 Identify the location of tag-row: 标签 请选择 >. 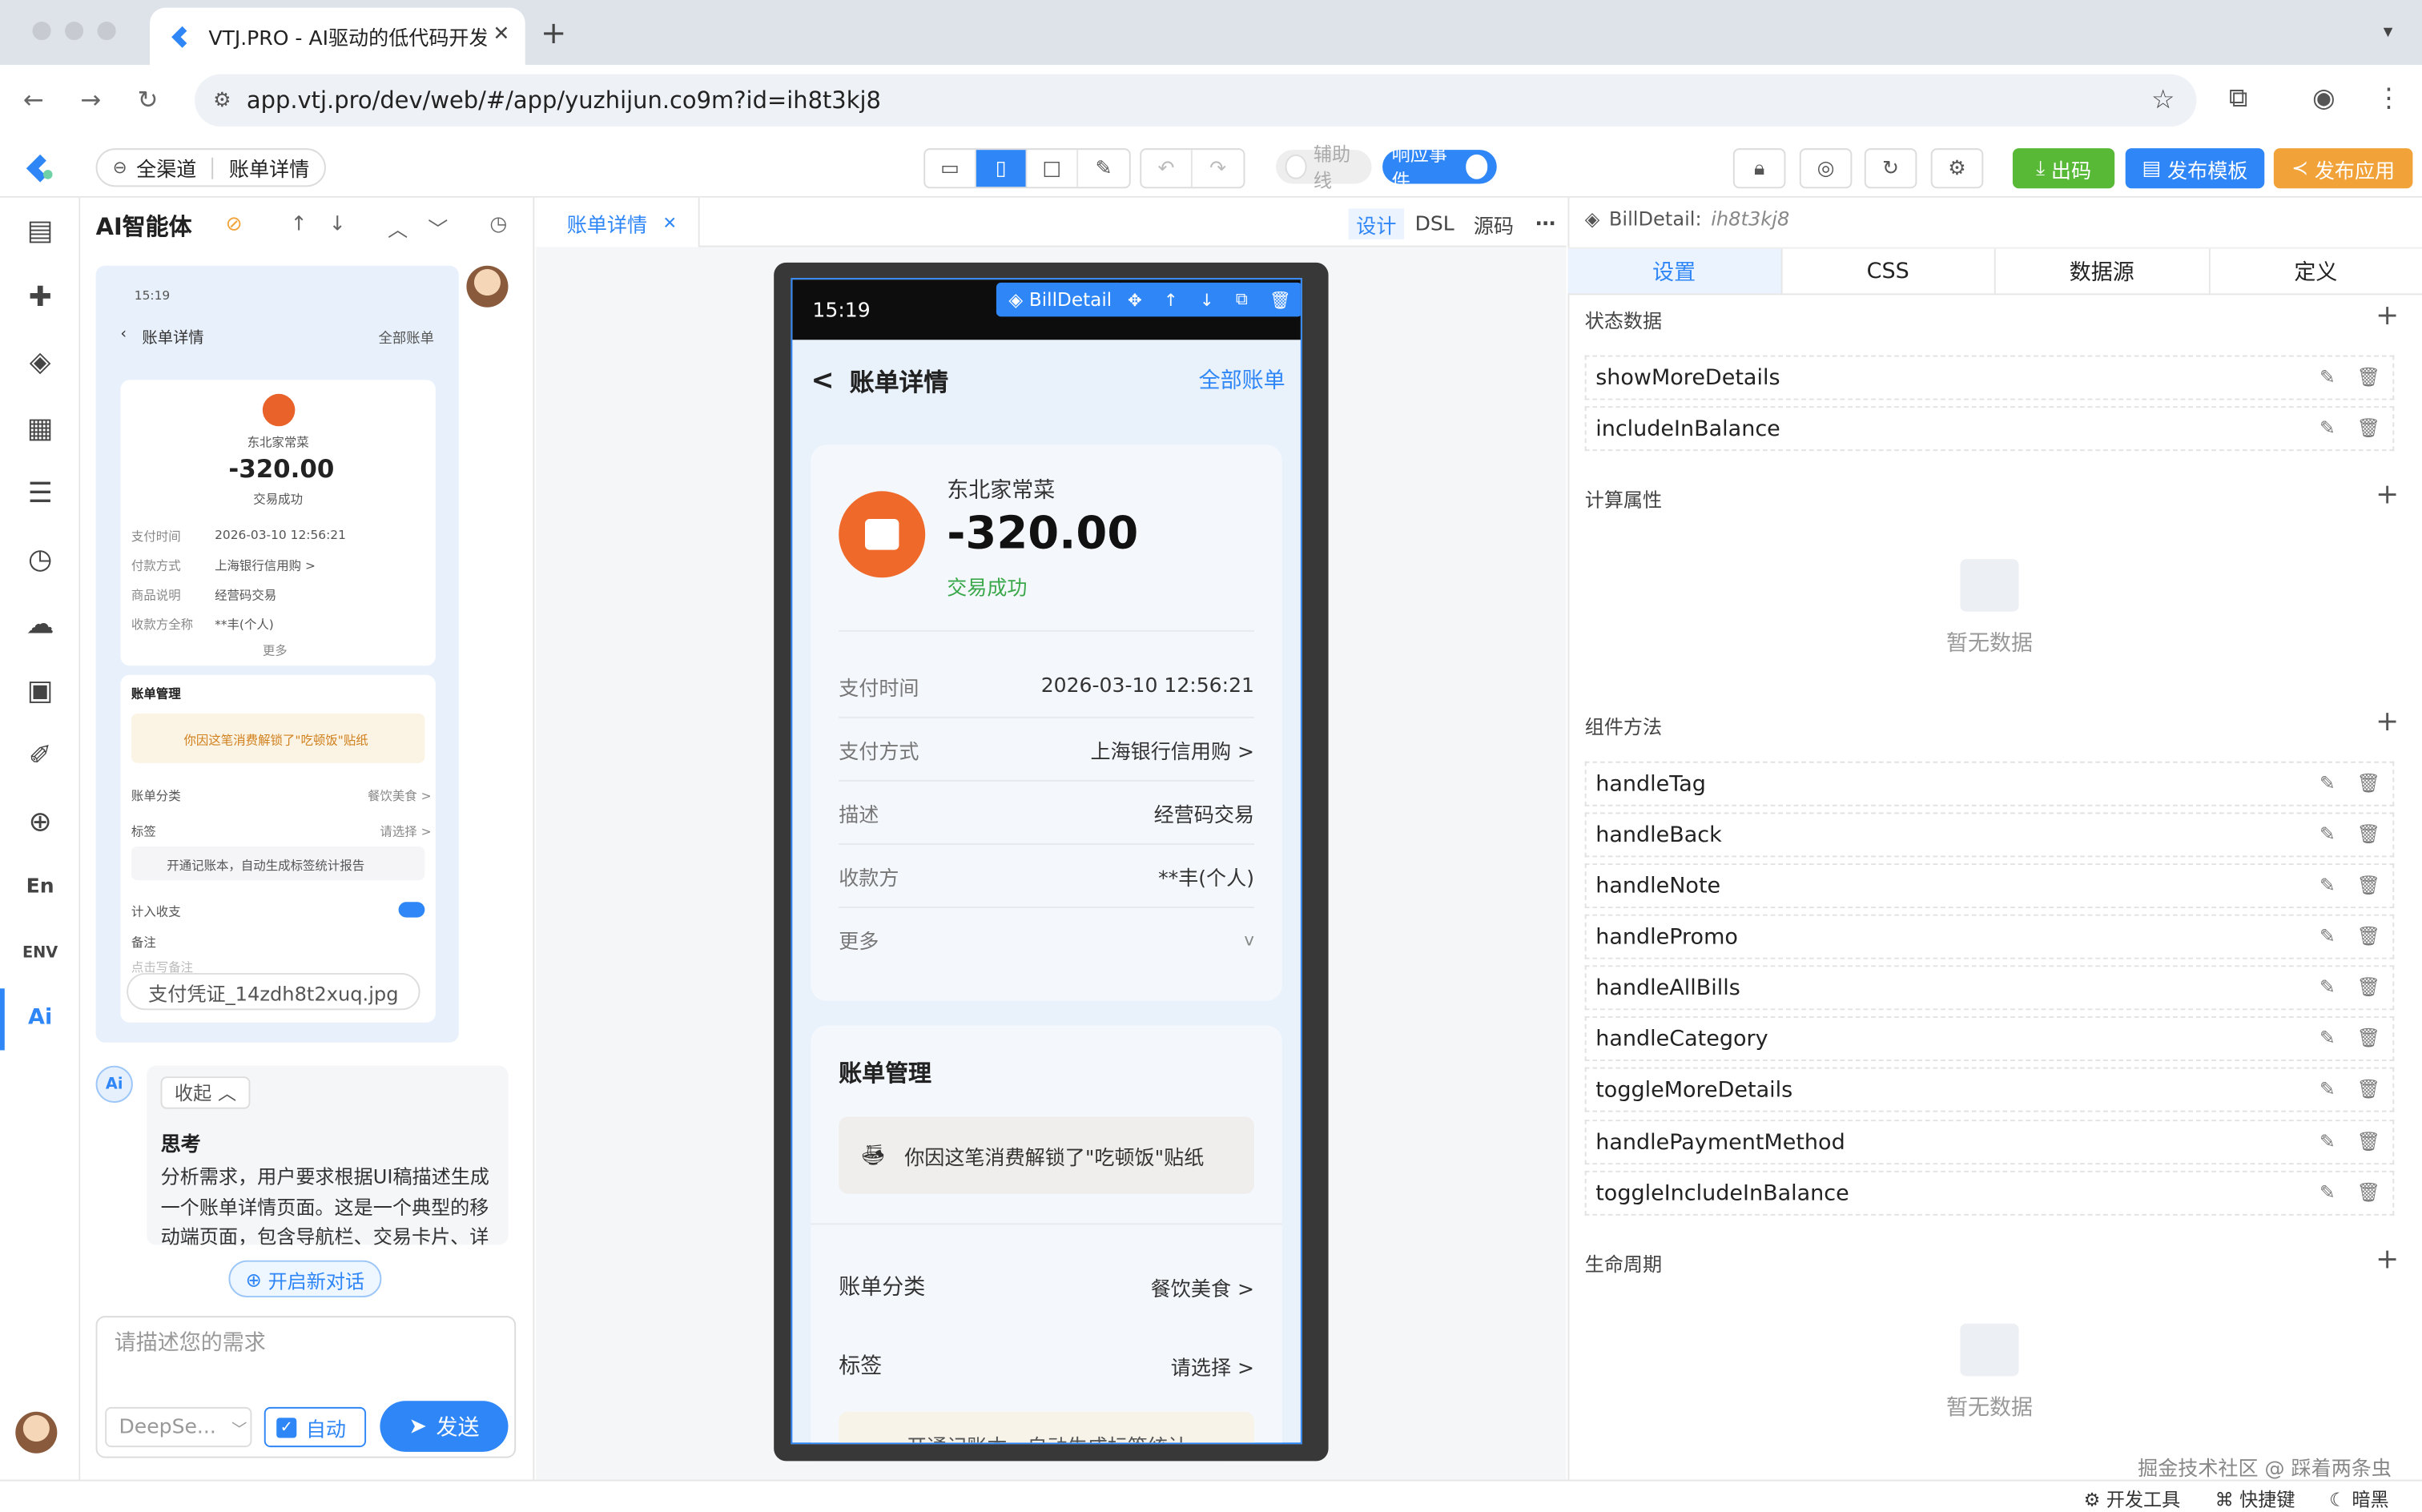
(1046, 1365).